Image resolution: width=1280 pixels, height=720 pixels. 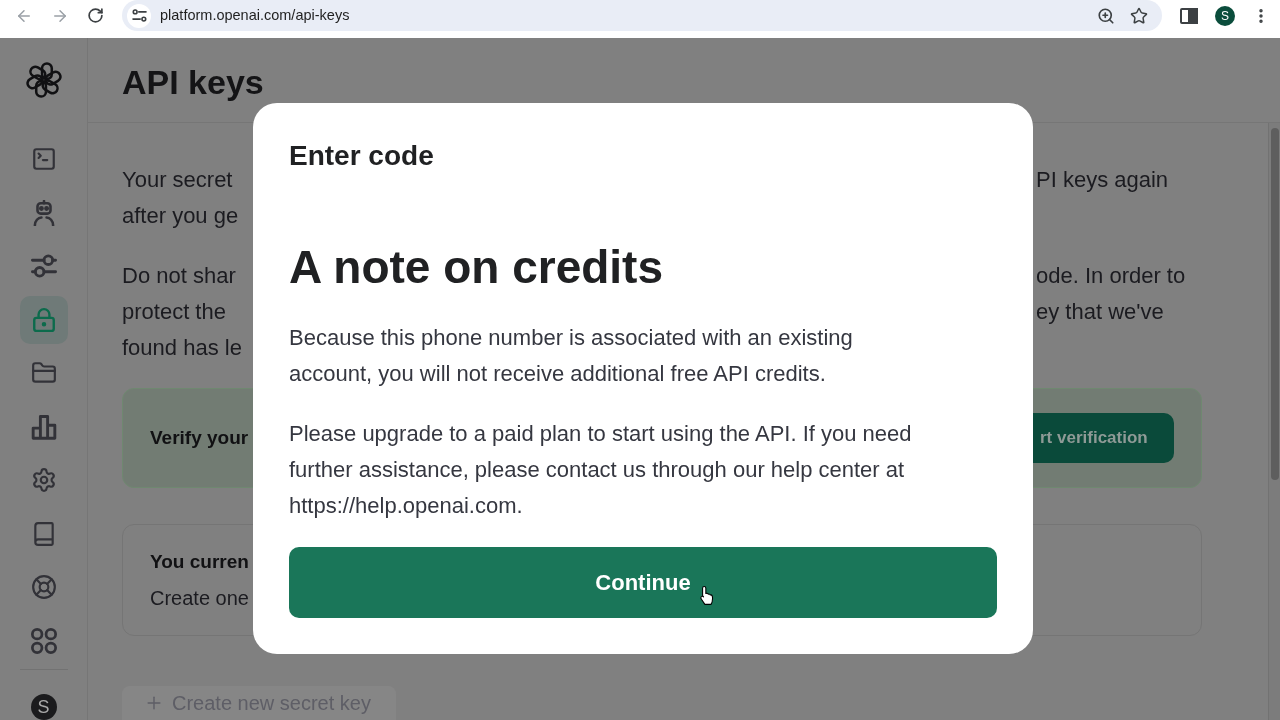 I want to click on page-title: API keys, so click(x=193, y=82).